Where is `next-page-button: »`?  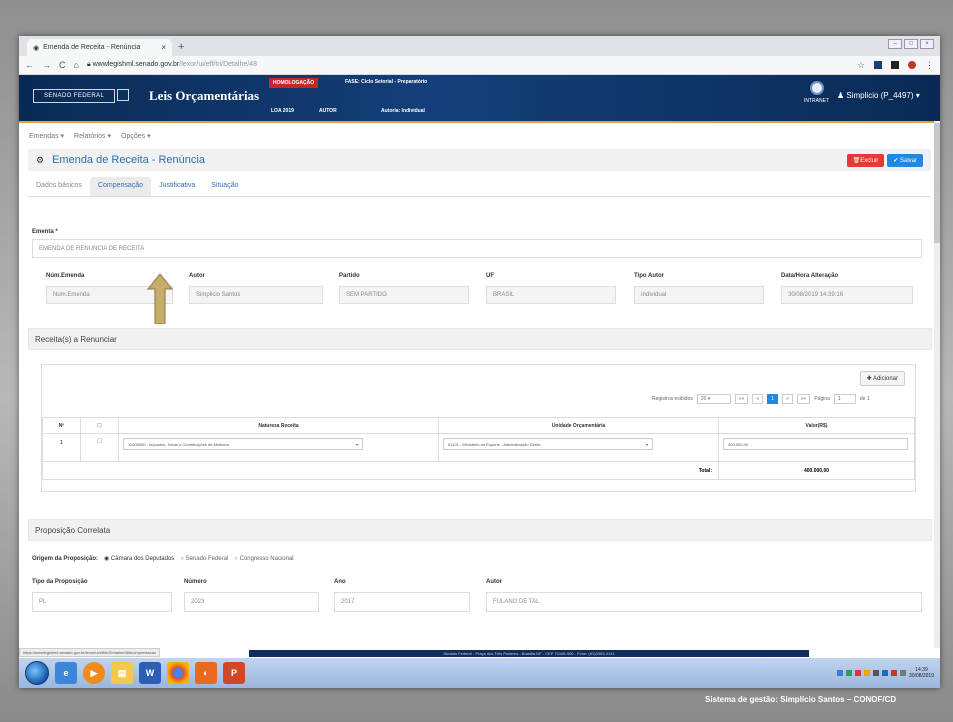 next-page-button: » is located at coordinates (787, 399).